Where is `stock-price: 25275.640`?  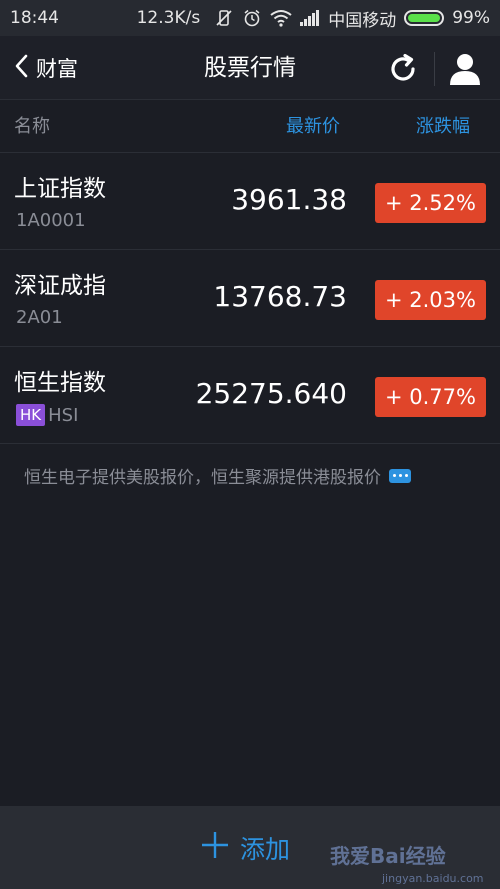 stock-price: 25275.640 is located at coordinates (271, 393).